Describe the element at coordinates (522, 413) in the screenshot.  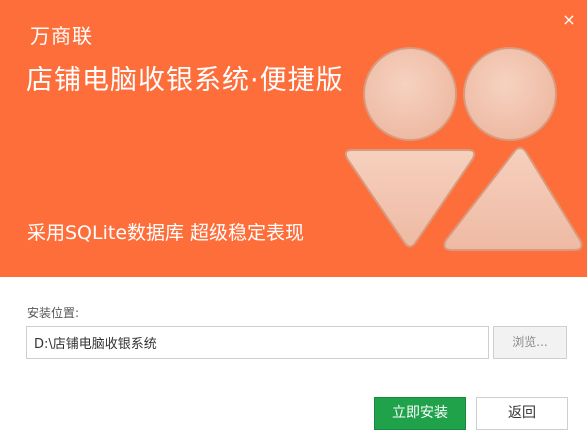
I see `back-button: 返回` at that location.